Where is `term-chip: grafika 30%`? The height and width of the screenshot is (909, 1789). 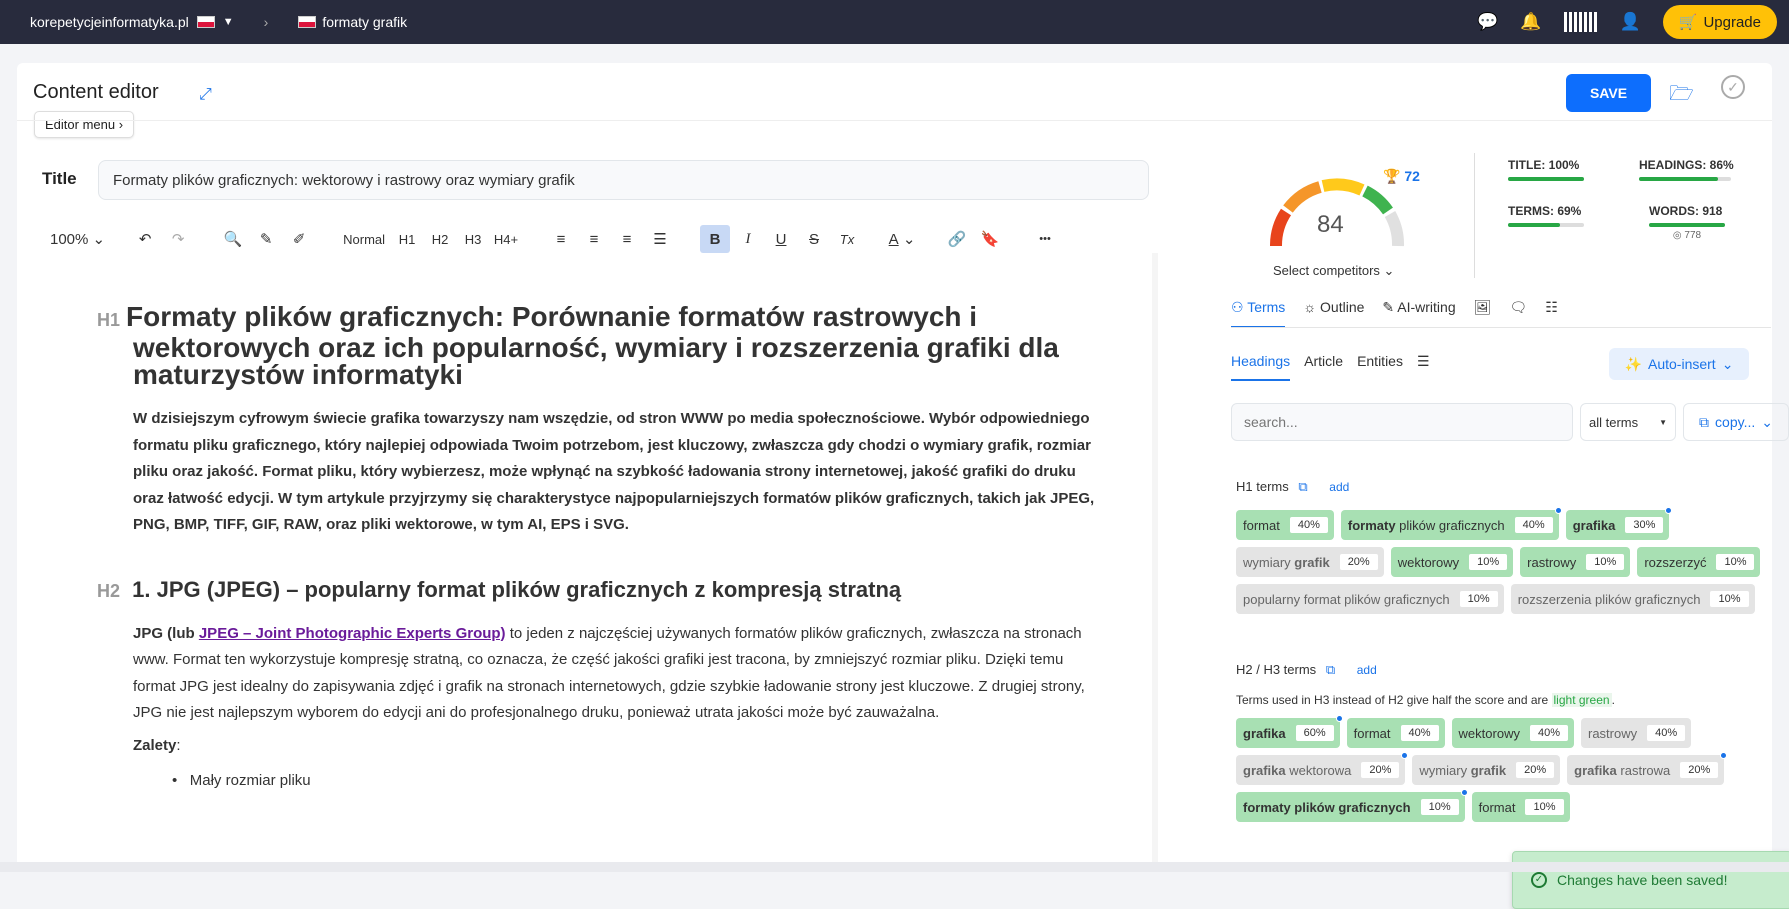
term-chip: grafika 30% is located at coordinates (1619, 523).